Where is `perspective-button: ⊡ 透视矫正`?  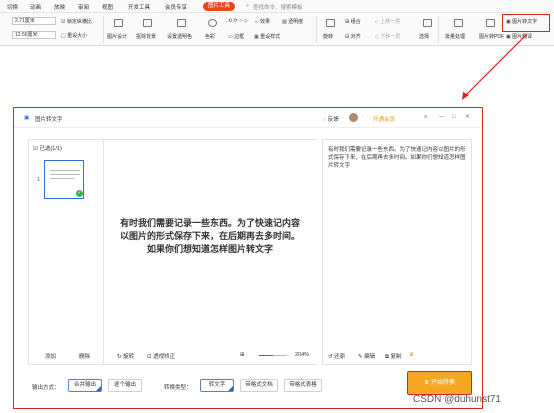 perspective-button: ⊡ 透视矫正 is located at coordinates (161, 356).